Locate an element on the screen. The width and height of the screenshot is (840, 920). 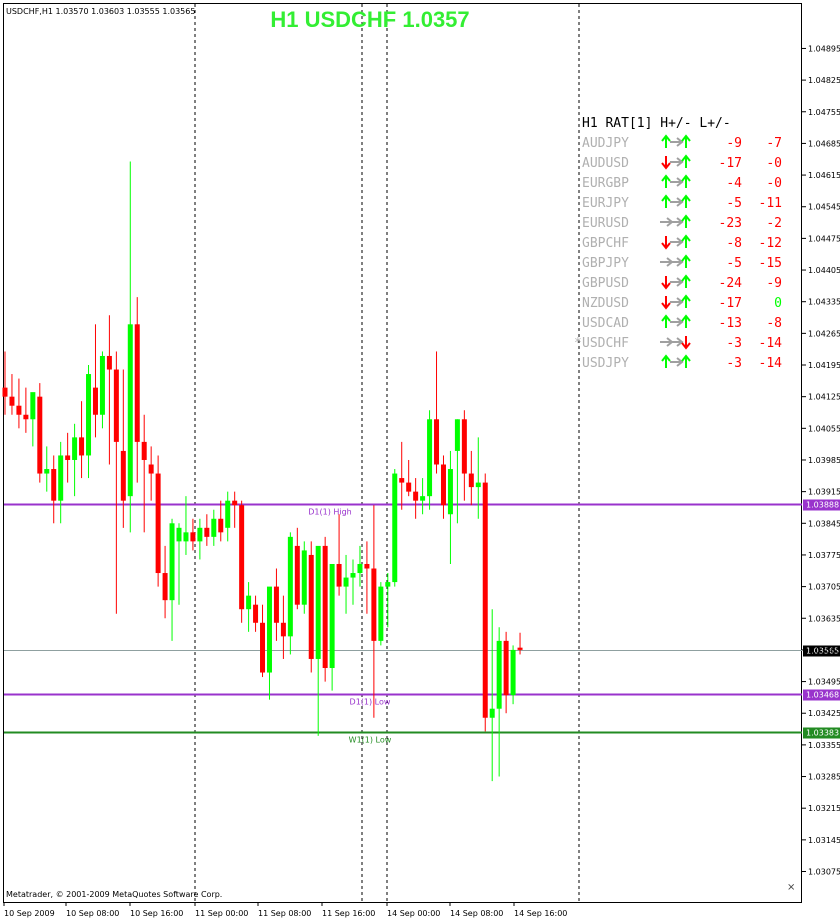
y-tick-label: 1.03635 is located at coordinates (824, 618).